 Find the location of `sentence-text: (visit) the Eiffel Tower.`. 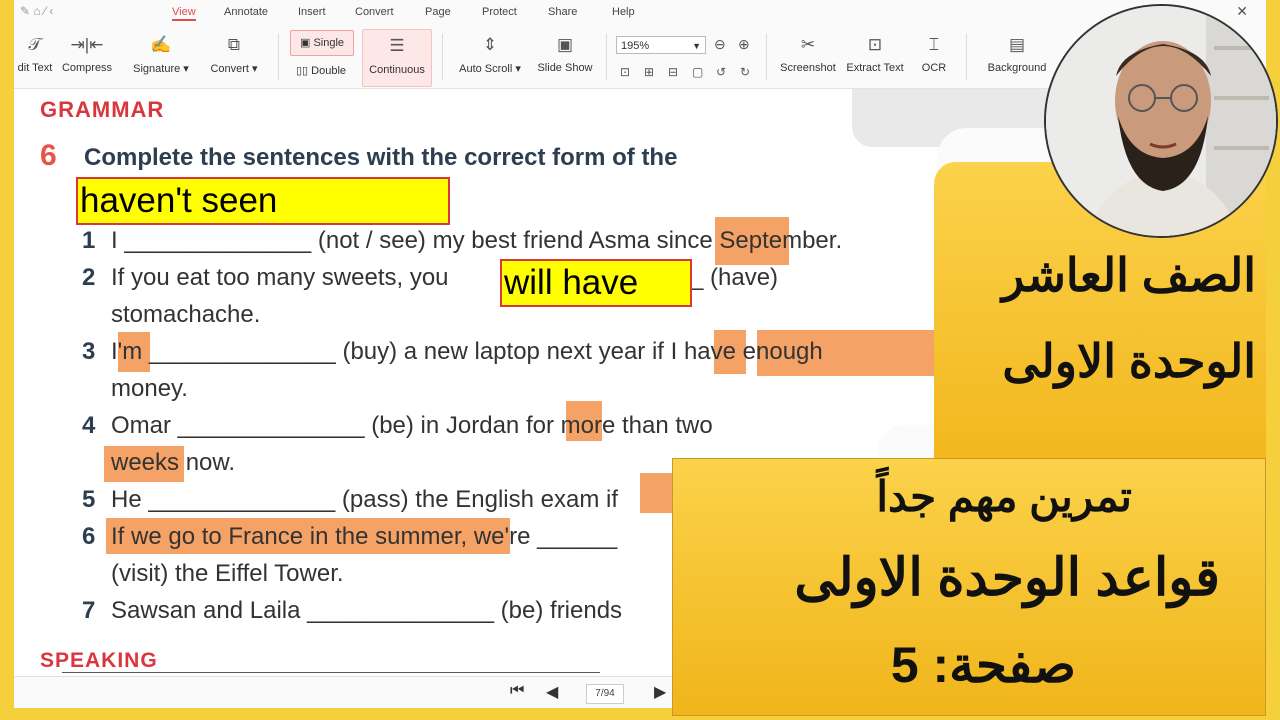

sentence-text: (visit) the Eiffel Tower. is located at coordinates (227, 573).